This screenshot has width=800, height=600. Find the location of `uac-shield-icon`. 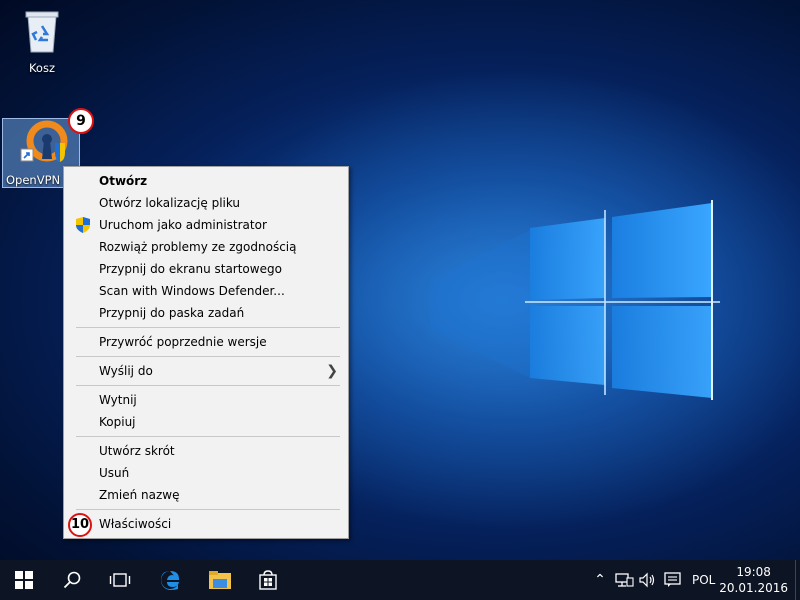

uac-shield-icon is located at coordinates (83, 225).